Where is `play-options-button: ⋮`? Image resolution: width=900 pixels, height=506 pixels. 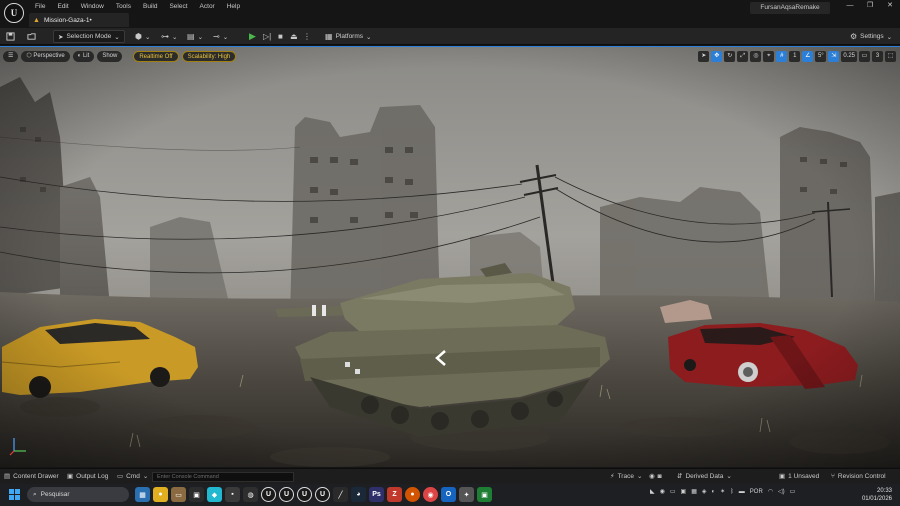 play-options-button: ⋮ is located at coordinates (307, 36).